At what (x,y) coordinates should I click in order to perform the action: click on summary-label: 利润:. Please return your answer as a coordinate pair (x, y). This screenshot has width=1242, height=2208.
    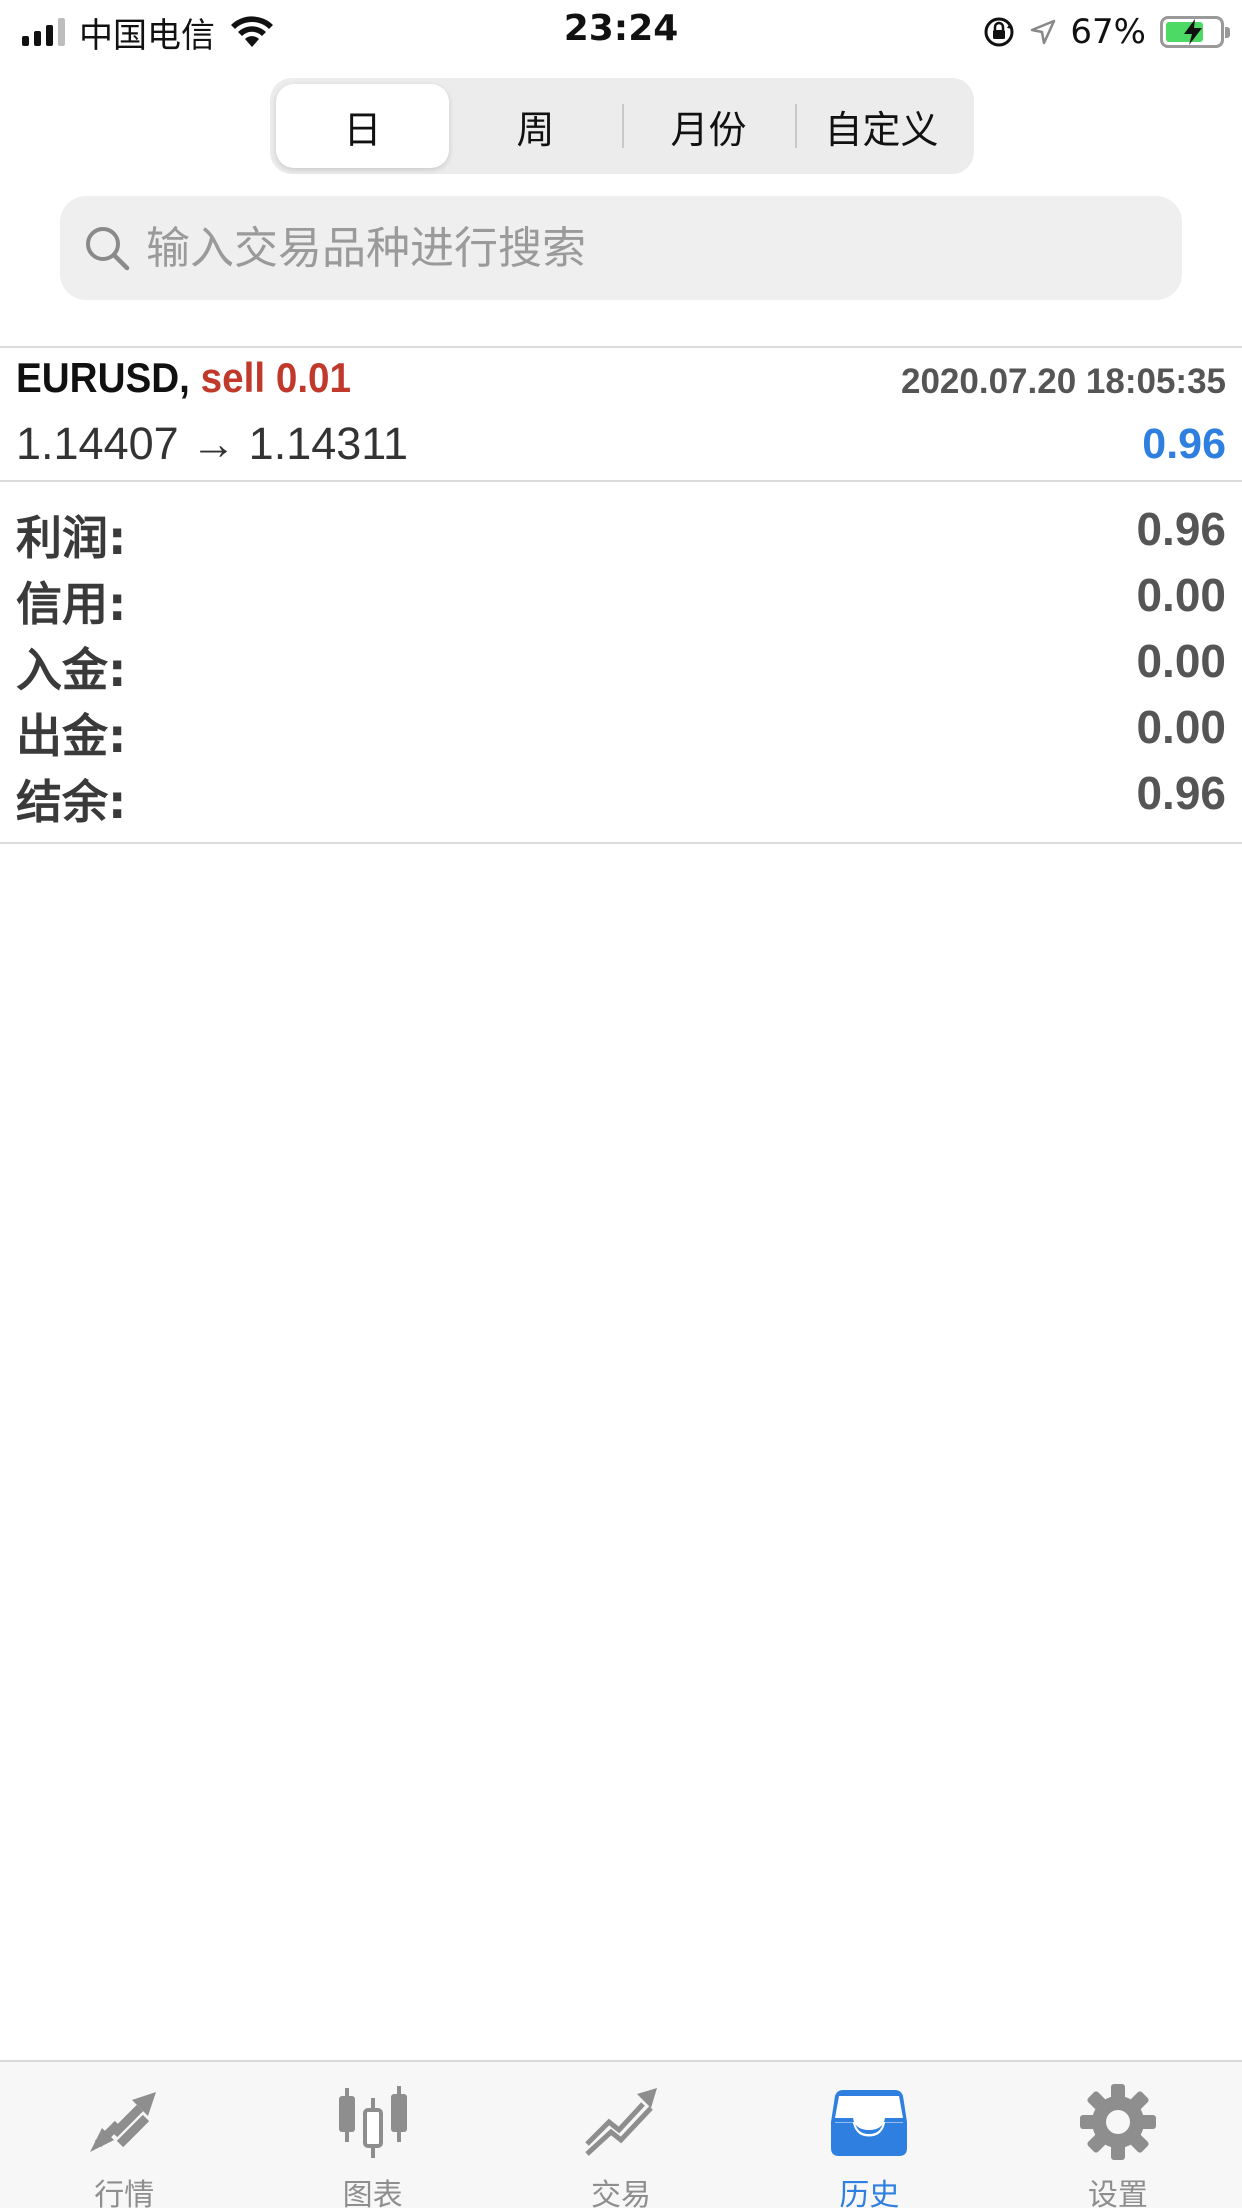
    Looking at the image, I should click on (71, 538).